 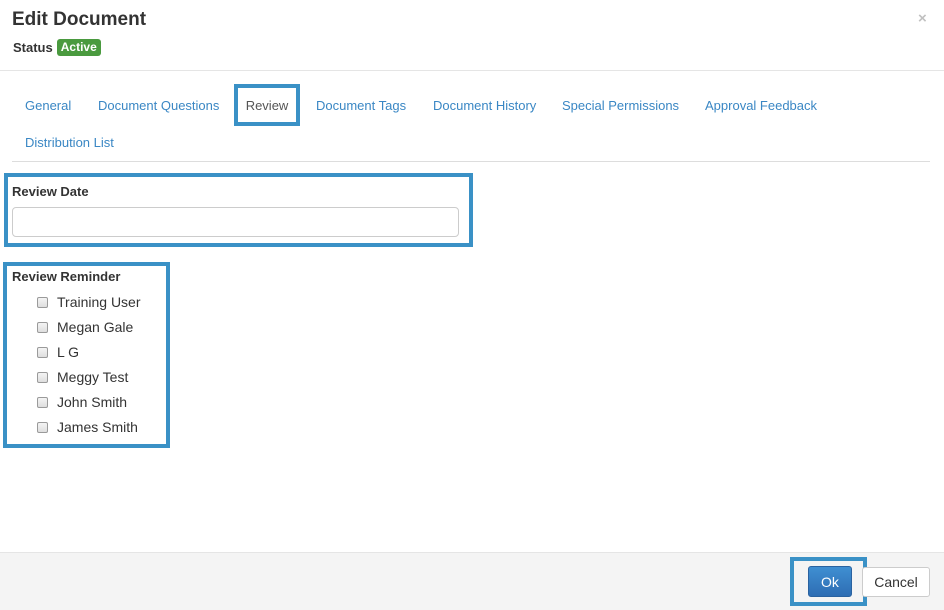 What do you see at coordinates (922, 18) in the screenshot?
I see `close-icon: ×` at bounding box center [922, 18].